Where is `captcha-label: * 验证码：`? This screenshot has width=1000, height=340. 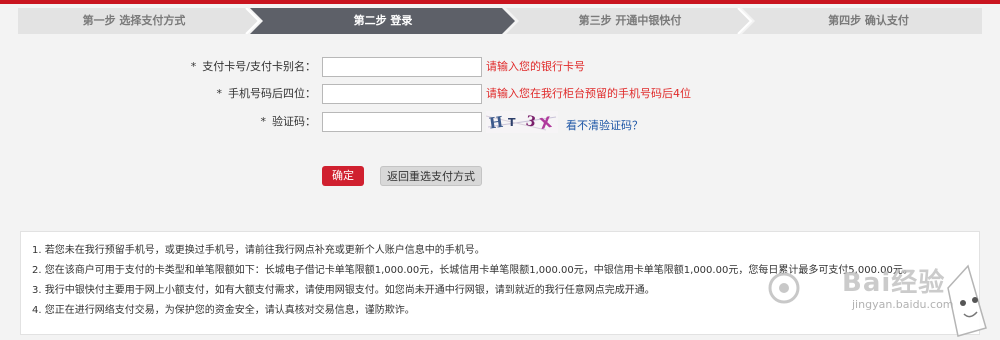
captcha-label: * 验证码： is located at coordinates (289, 122).